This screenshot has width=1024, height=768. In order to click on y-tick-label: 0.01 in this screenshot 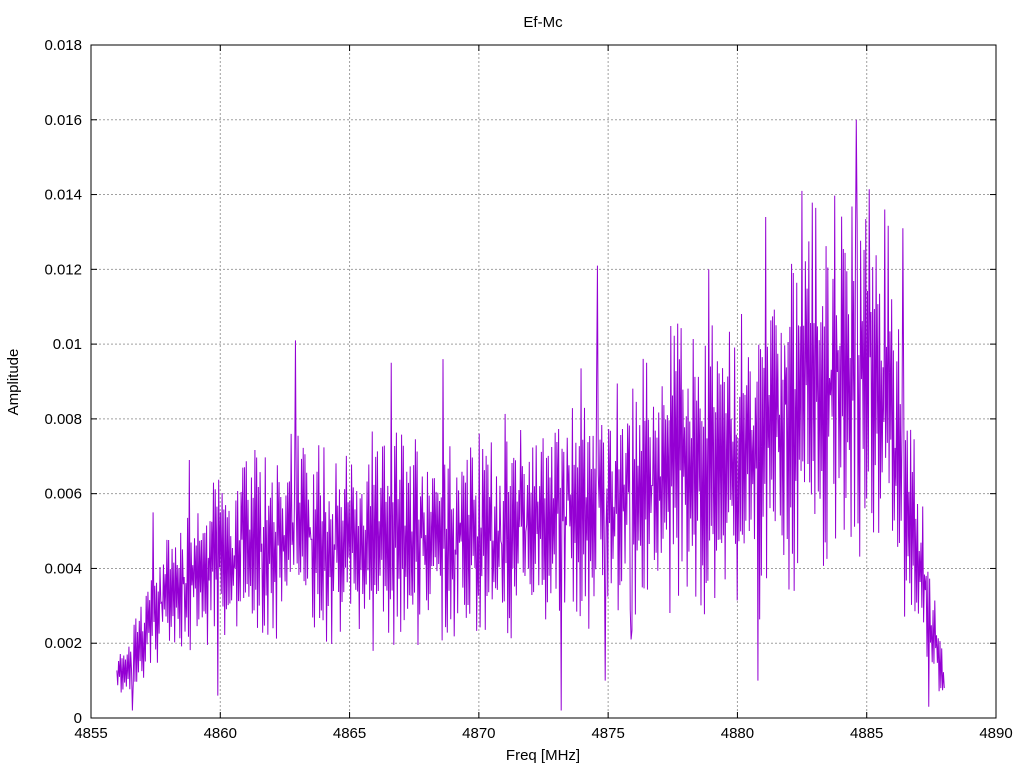, I will do `click(67, 344)`.